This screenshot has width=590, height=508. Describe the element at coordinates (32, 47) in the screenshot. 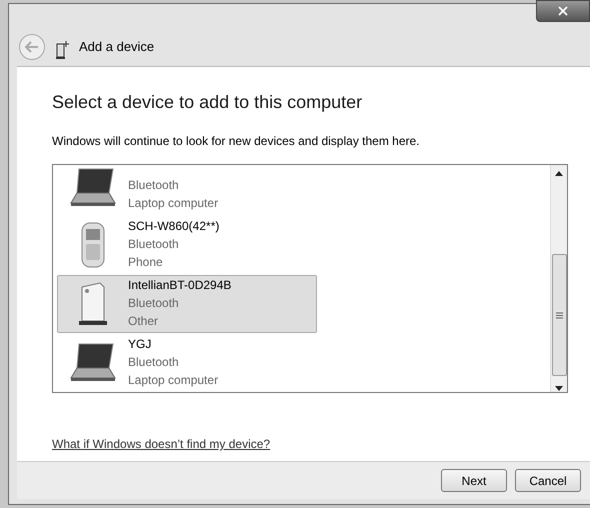

I see `back-arrow-icon` at that location.